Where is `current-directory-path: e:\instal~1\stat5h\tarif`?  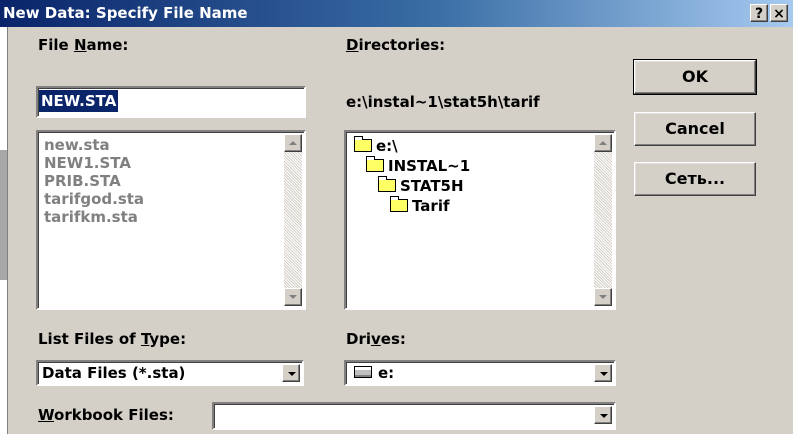 current-directory-path: e:\instal~1\stat5h\tarif is located at coordinates (443, 102).